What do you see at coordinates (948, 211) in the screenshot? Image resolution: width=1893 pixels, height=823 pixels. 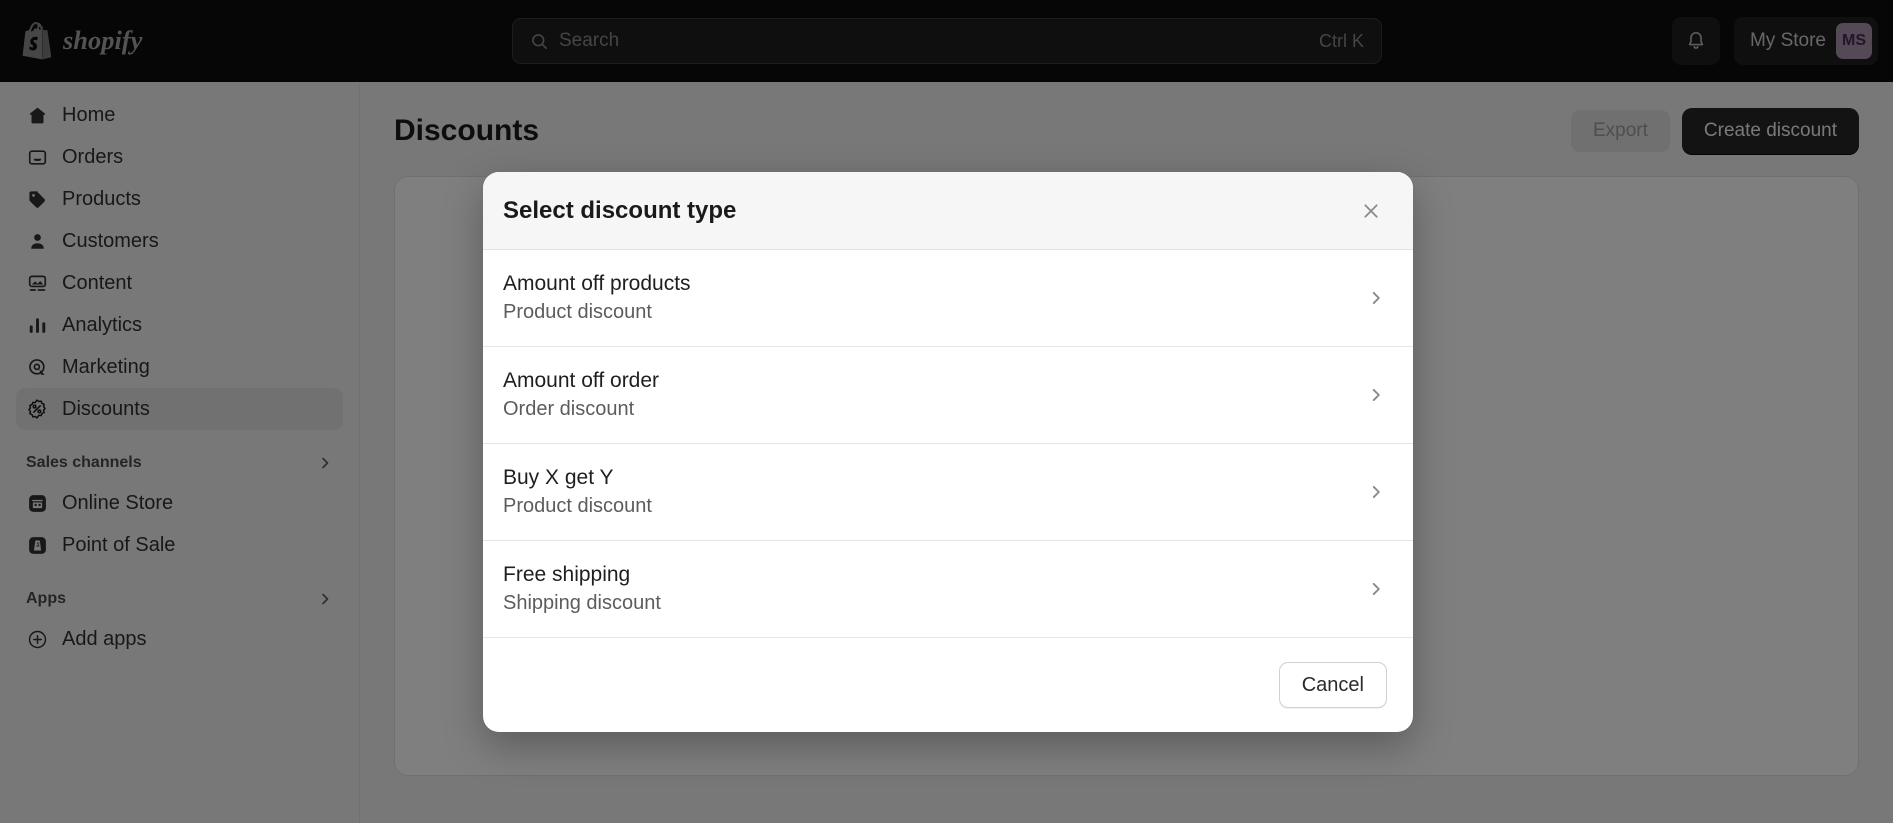 I see `modal-header: Select discount type` at bounding box center [948, 211].